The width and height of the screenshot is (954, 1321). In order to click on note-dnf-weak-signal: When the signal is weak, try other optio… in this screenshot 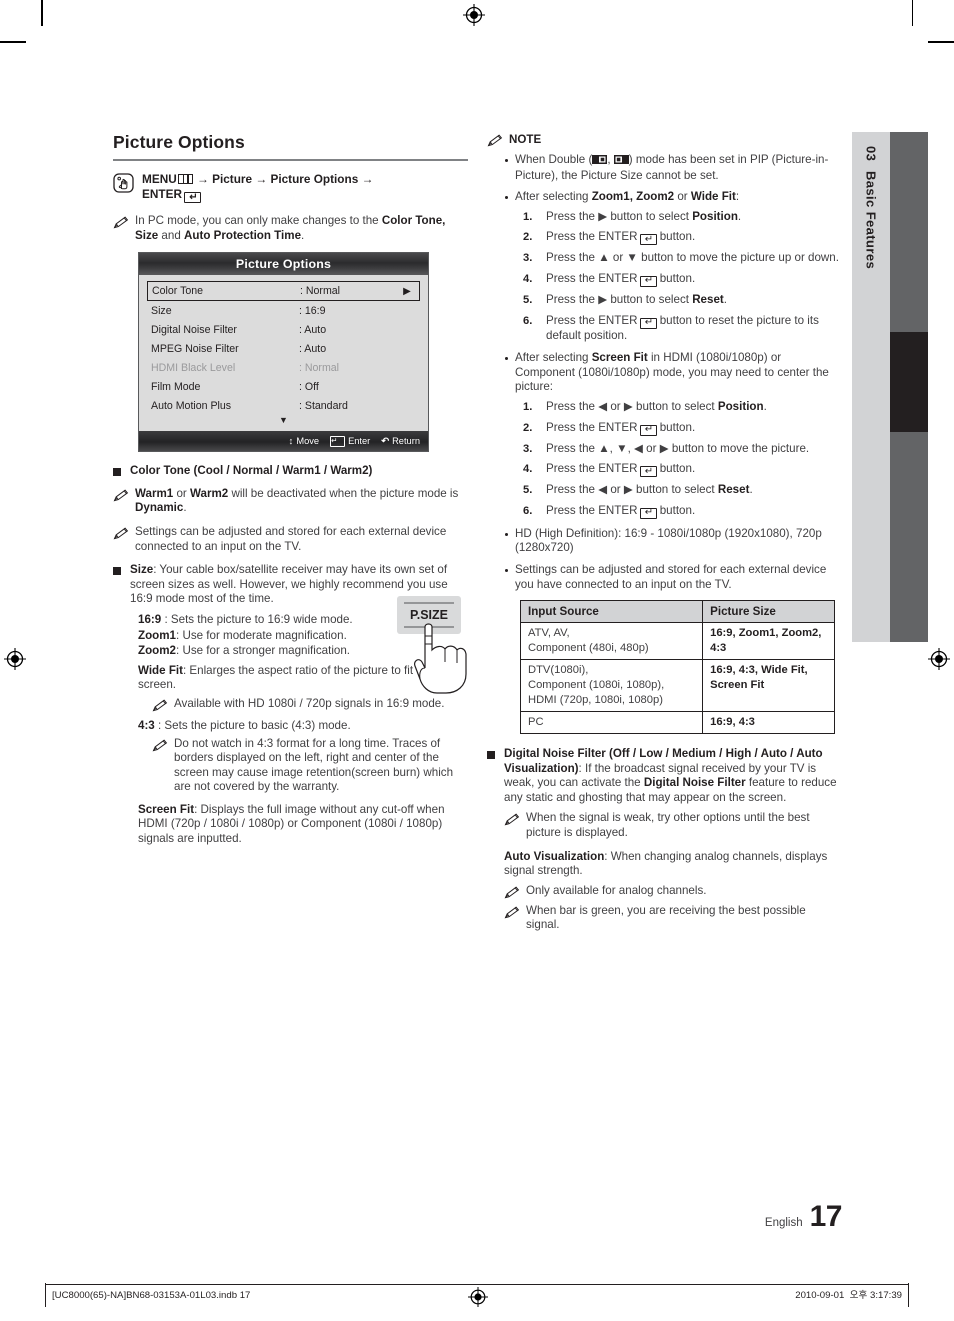, I will do `click(673, 825)`.